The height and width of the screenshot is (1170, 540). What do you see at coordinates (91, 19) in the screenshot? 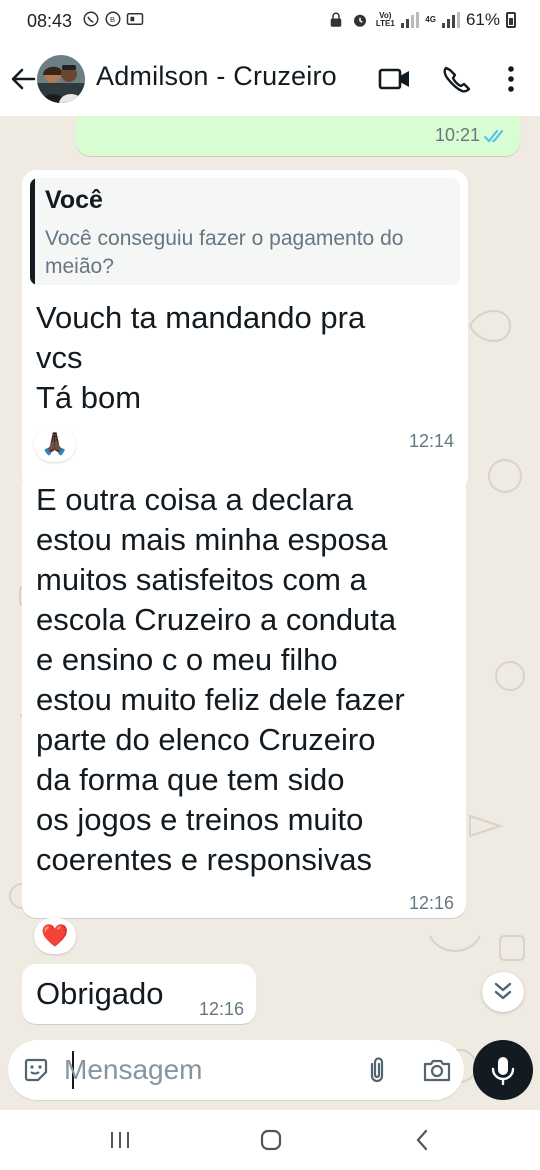
I see `whatsapp-notification-icon` at bounding box center [91, 19].